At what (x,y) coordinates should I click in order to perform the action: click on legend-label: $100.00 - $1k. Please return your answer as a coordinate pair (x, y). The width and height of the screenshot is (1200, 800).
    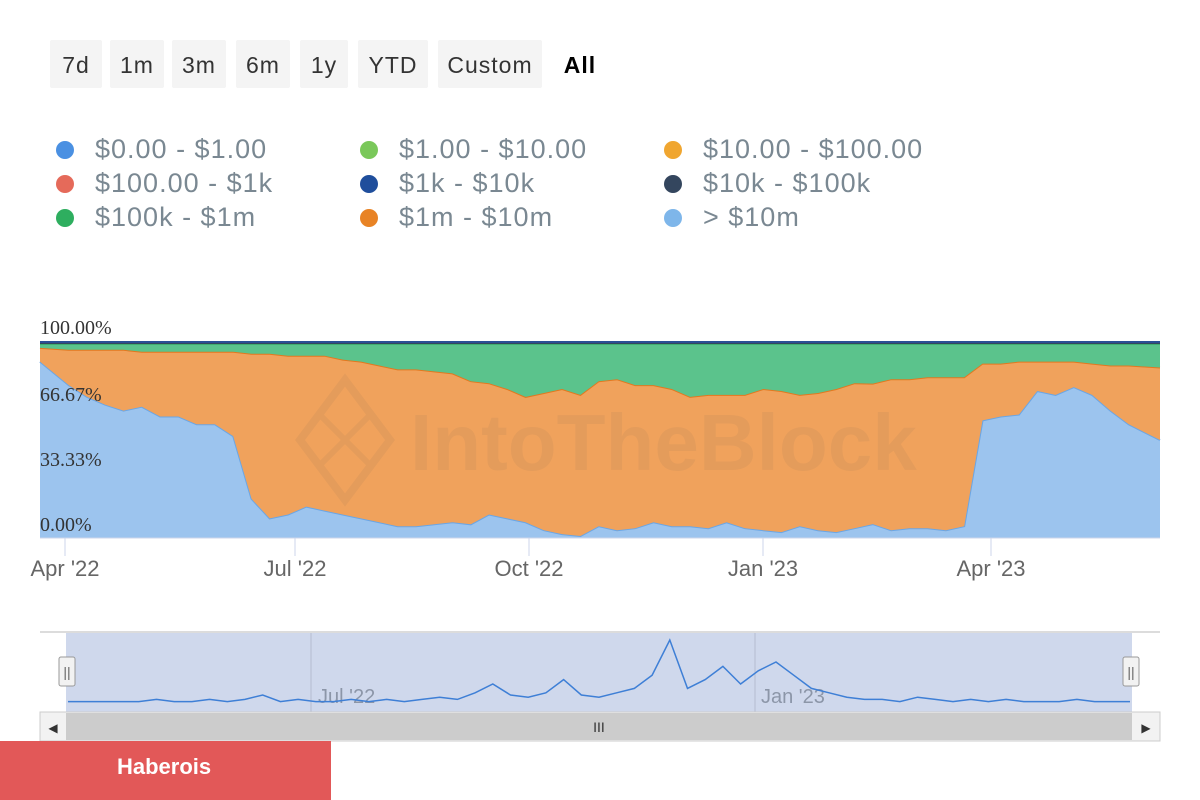
    Looking at the image, I should click on (184, 183).